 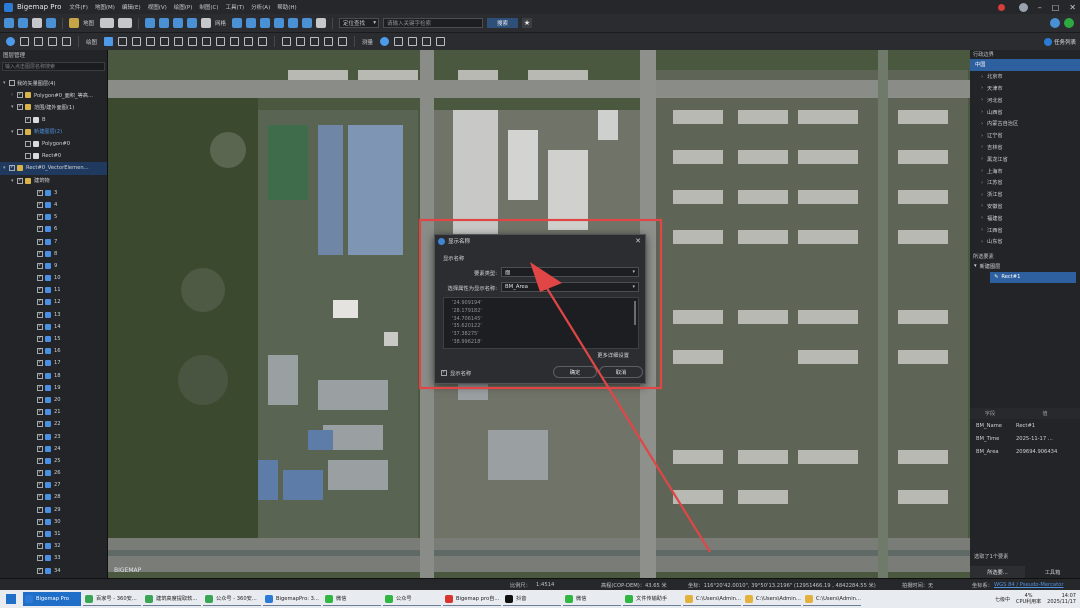 What do you see at coordinates (178, 23) in the screenshot?
I see `rotate-icon` at bounding box center [178, 23].